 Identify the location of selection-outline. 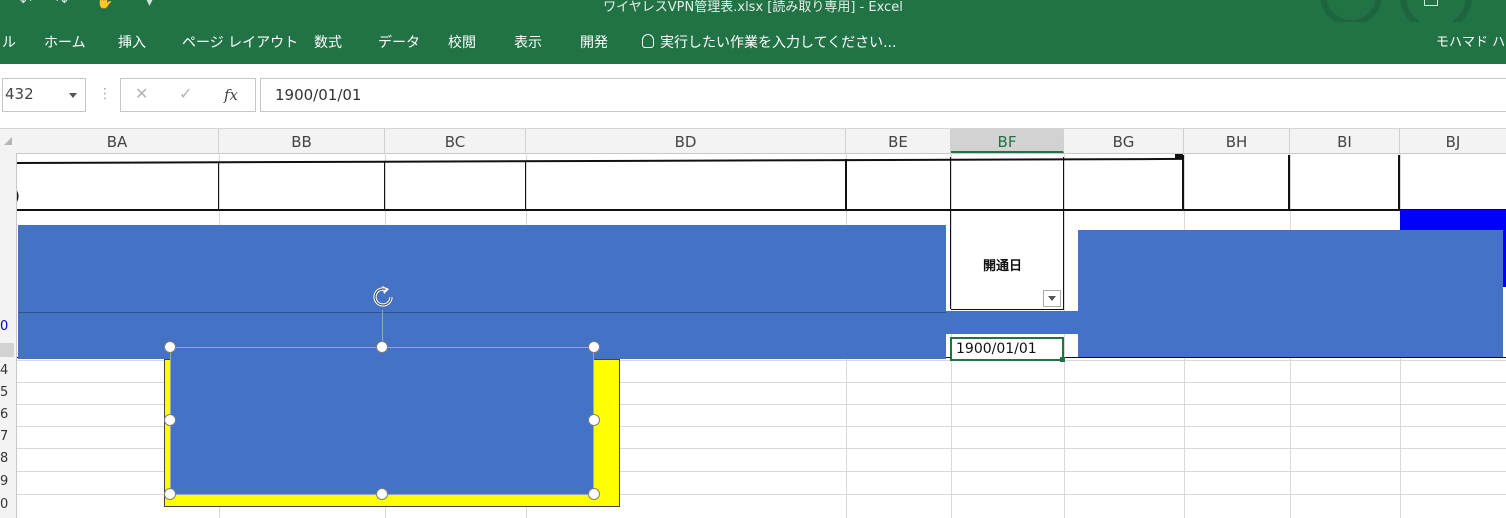
(382, 421).